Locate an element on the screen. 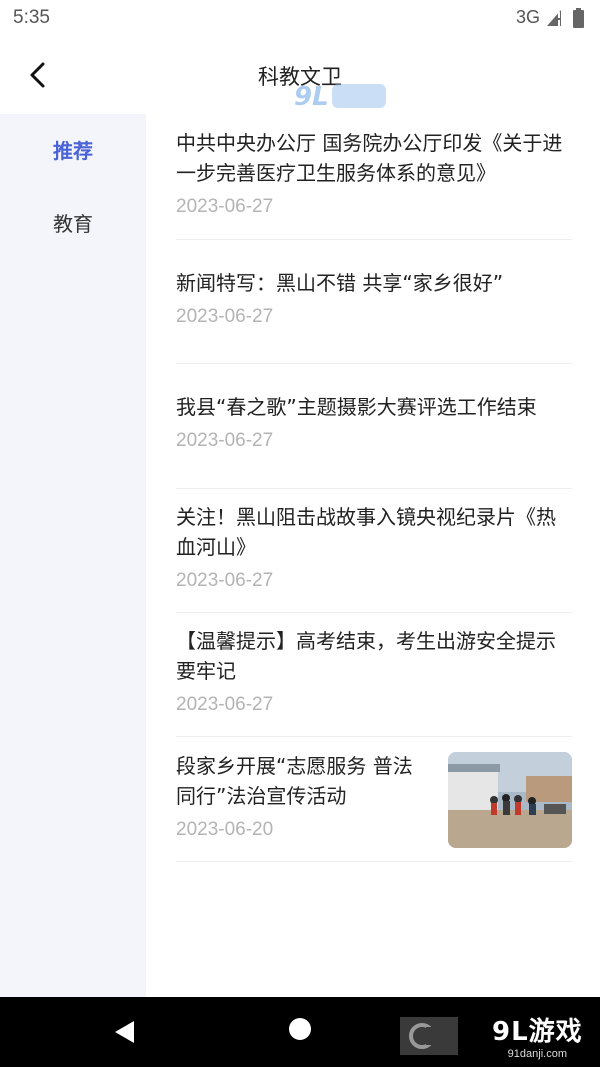 The image size is (600, 1067). watermark-badge-icon is located at coordinates (429, 1036).